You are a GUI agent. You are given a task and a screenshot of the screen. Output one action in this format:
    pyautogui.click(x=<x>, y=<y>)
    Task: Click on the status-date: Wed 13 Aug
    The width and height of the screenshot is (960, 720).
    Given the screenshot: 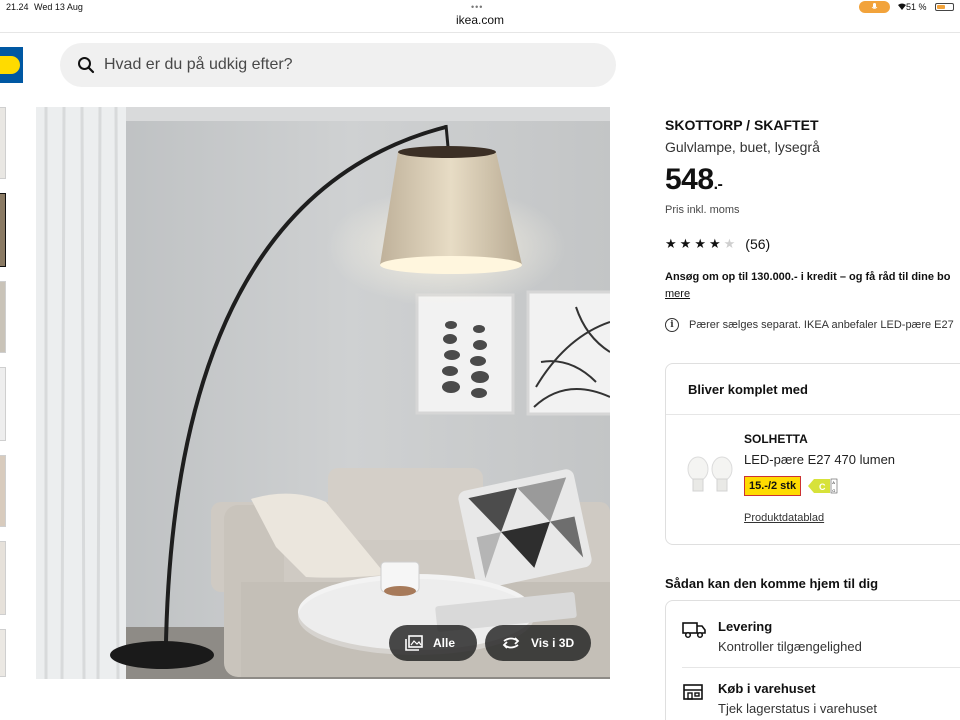 What is the action you would take?
    pyautogui.click(x=58, y=7)
    